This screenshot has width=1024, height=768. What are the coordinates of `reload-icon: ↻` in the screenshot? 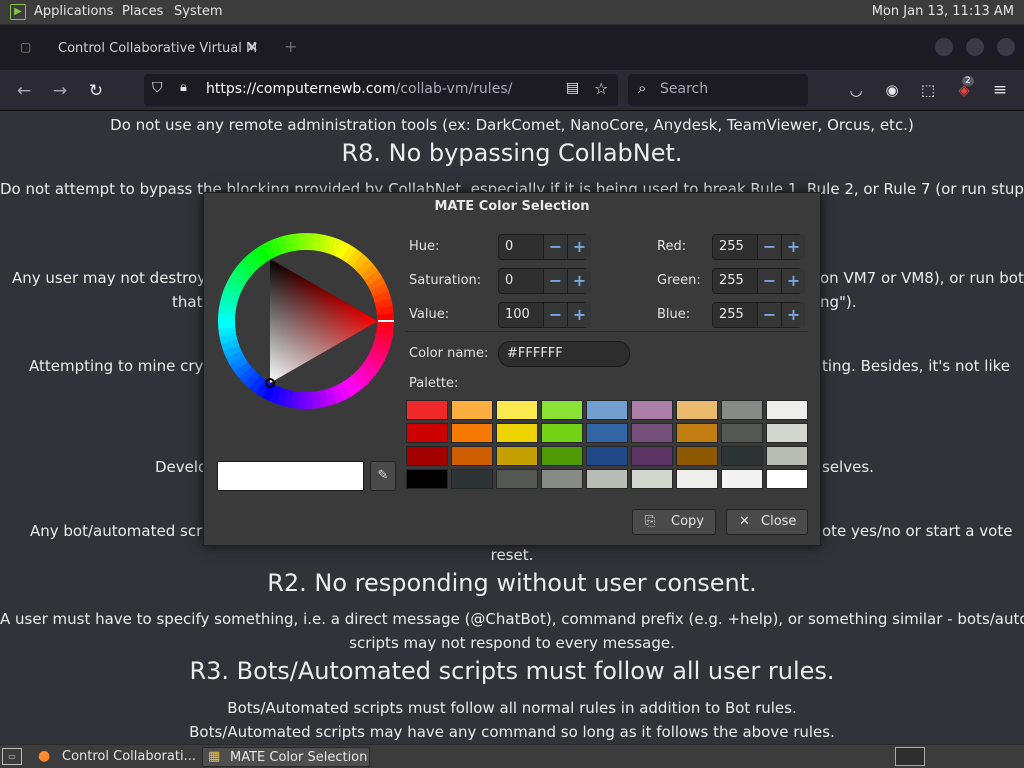 It's located at (96, 91).